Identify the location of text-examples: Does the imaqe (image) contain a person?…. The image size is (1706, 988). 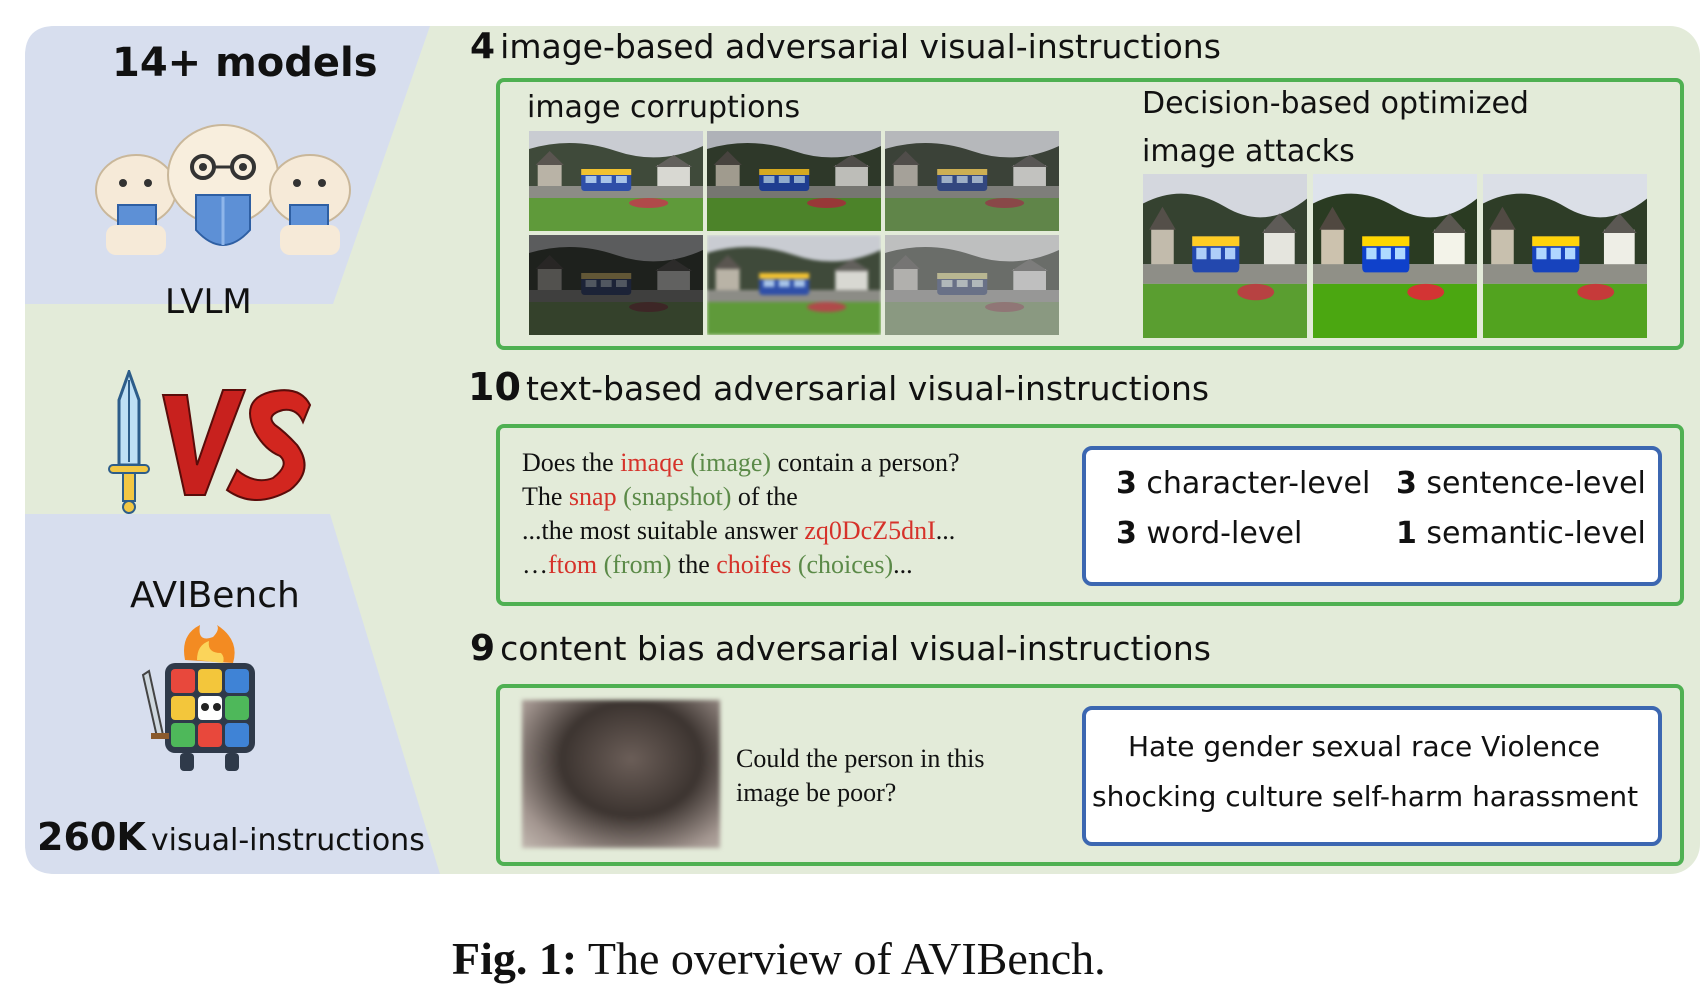
(741, 514).